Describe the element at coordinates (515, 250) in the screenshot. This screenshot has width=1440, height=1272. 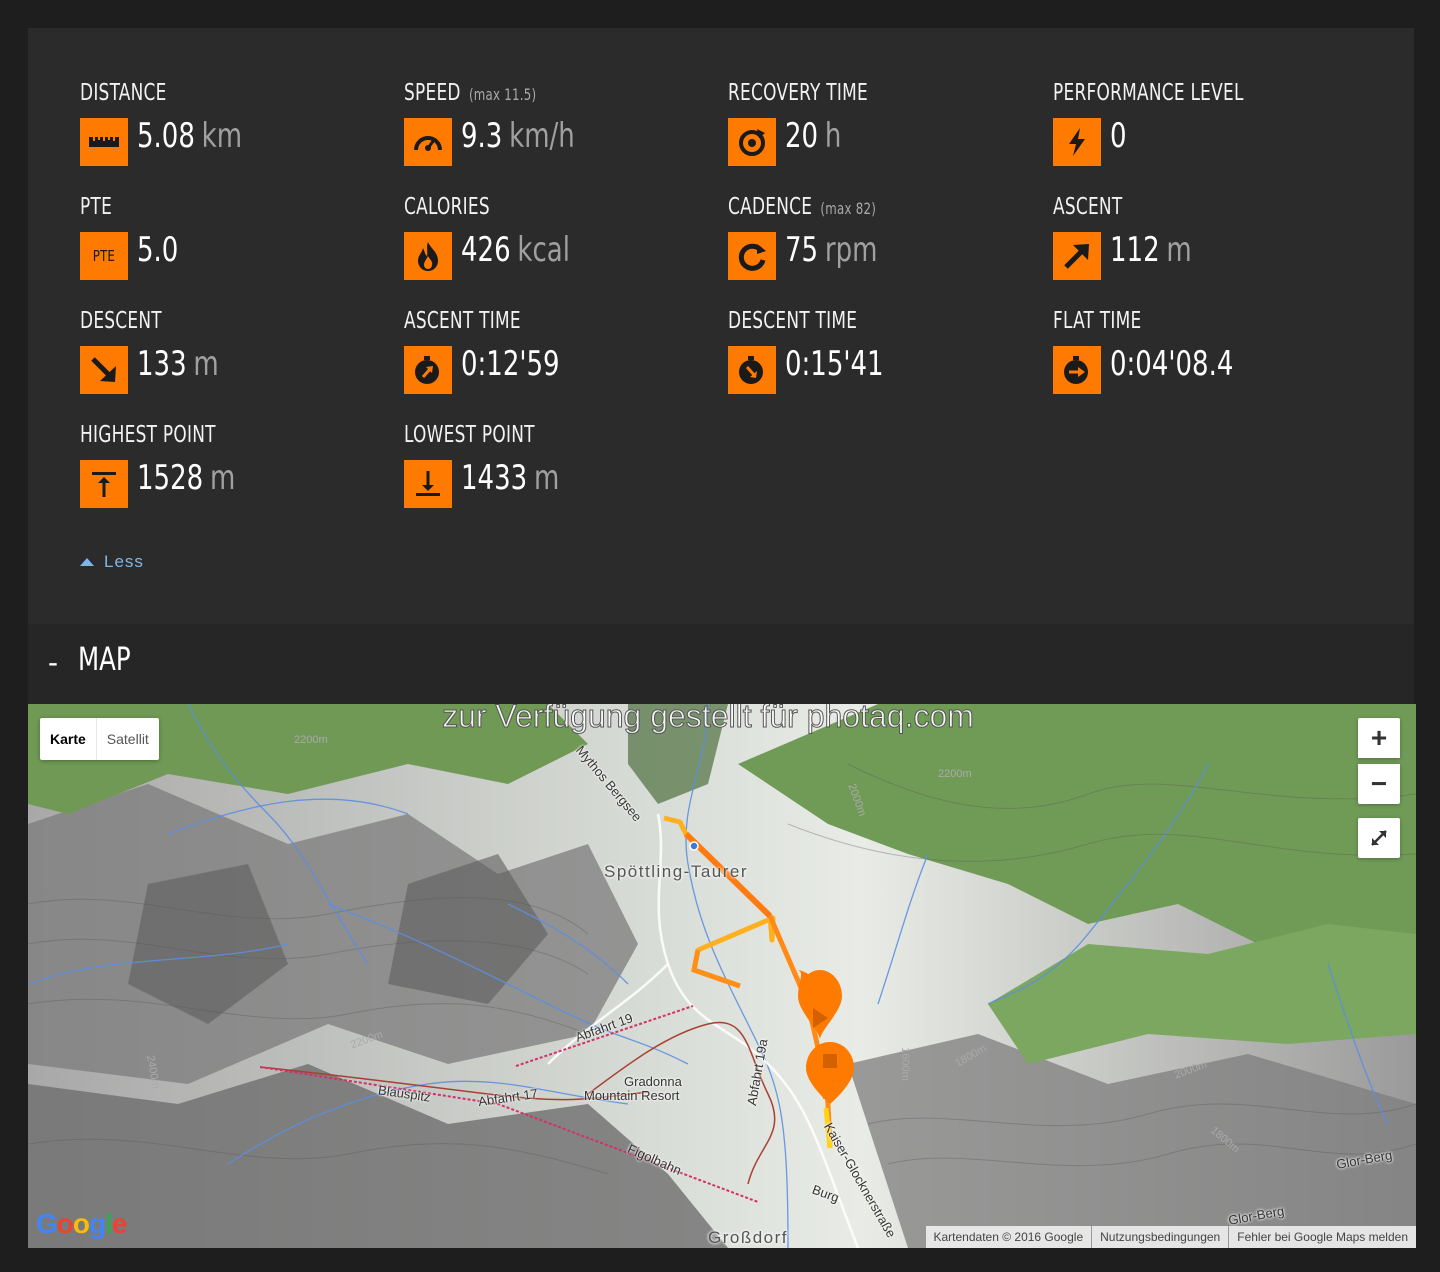
I see `stat-value: 426 kcal` at that location.